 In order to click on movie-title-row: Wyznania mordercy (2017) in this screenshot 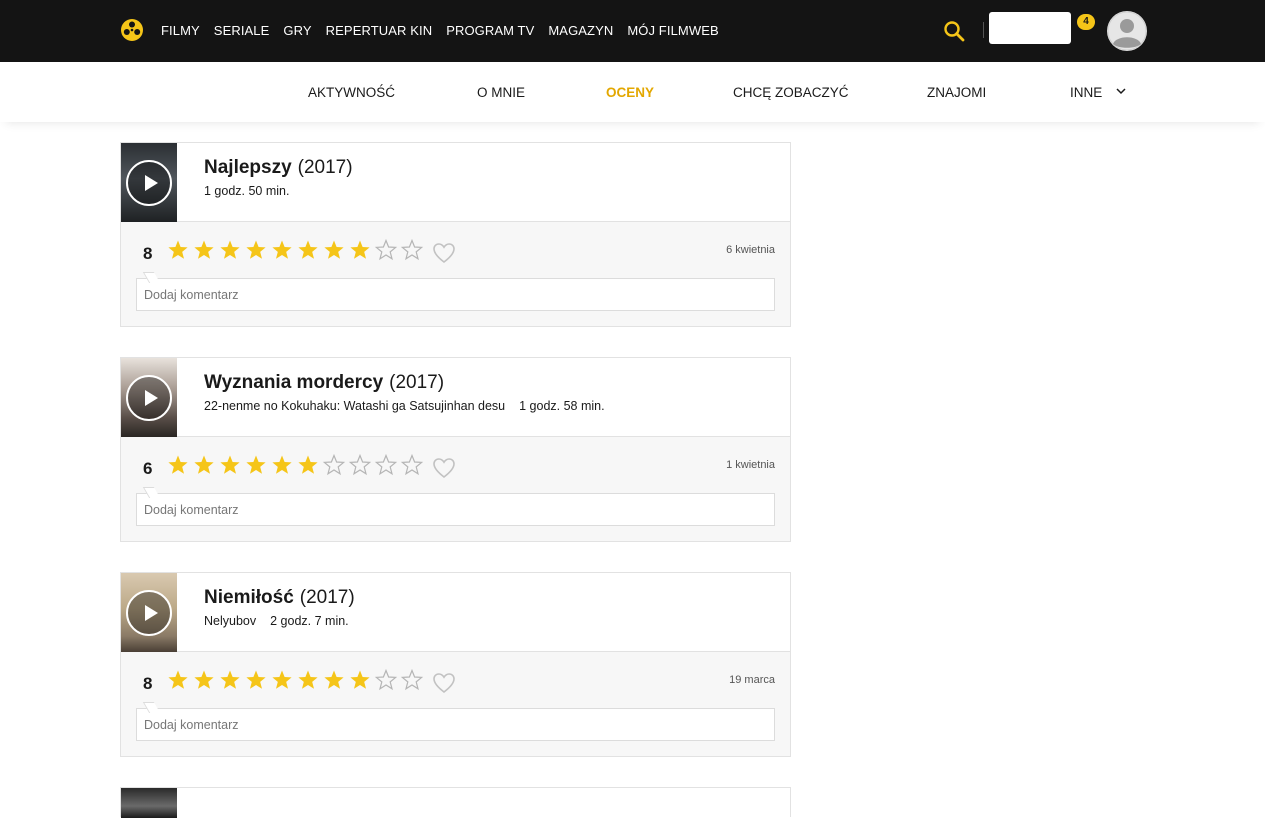, I will do `click(324, 383)`.